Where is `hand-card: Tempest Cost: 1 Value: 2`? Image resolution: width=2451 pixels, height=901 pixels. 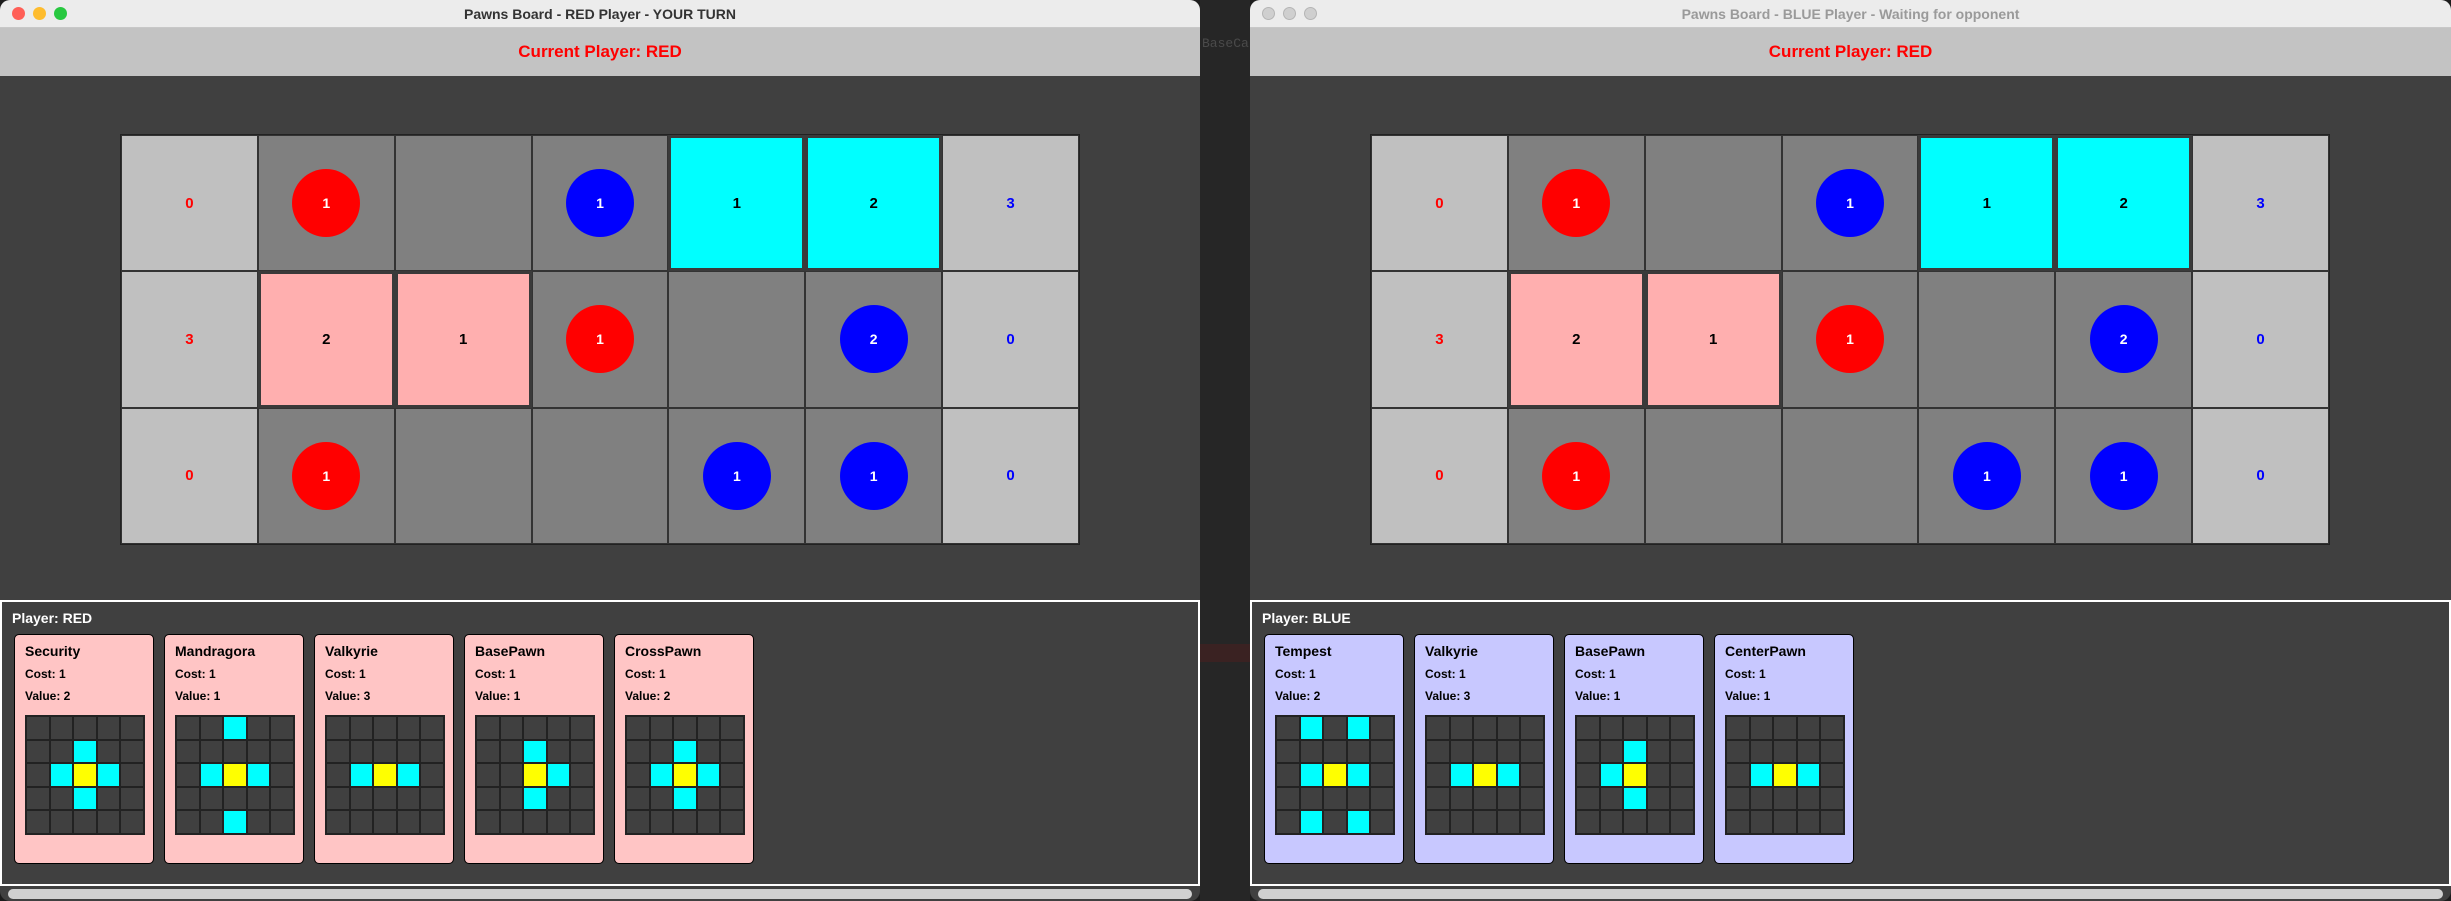 hand-card: Tempest Cost: 1 Value: 2 is located at coordinates (1334, 749).